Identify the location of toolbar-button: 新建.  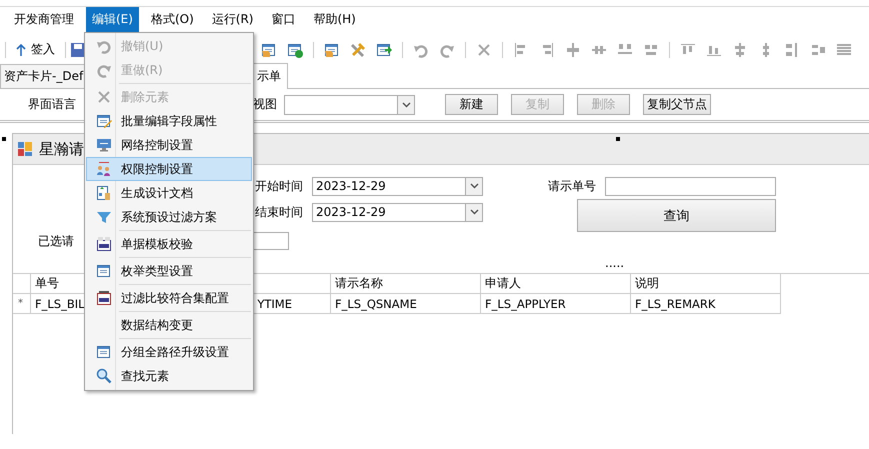
(471, 104).